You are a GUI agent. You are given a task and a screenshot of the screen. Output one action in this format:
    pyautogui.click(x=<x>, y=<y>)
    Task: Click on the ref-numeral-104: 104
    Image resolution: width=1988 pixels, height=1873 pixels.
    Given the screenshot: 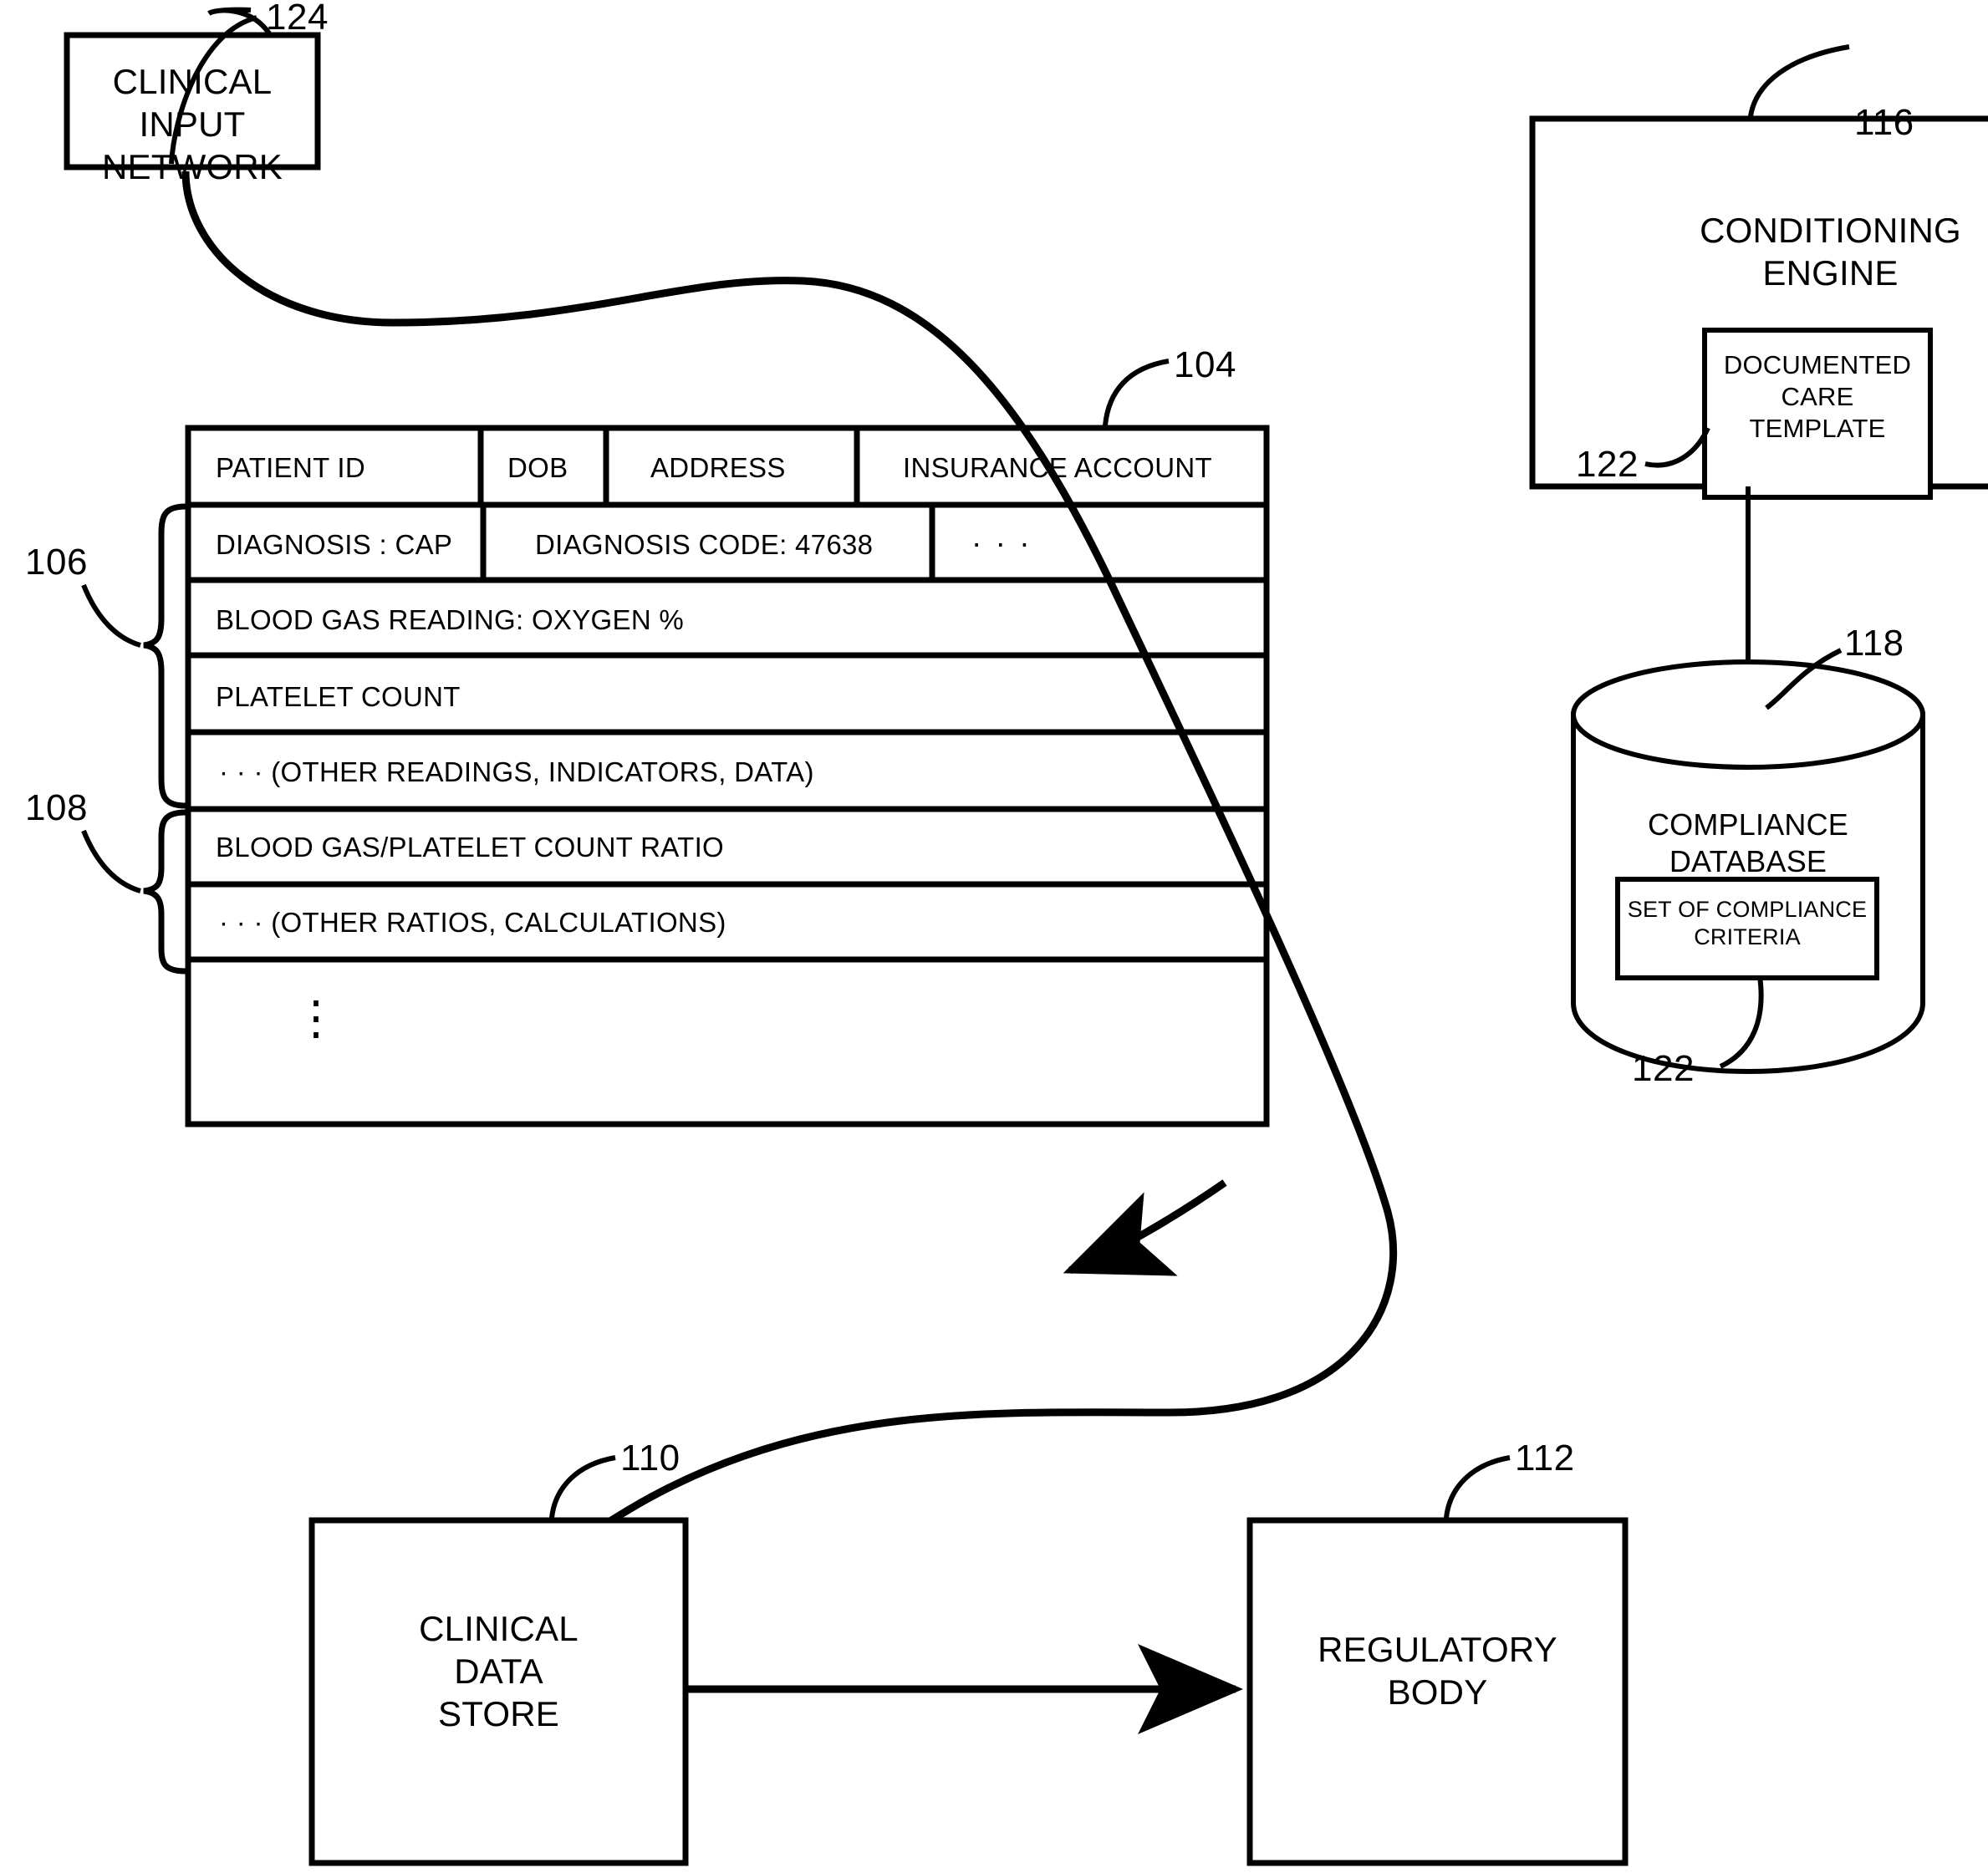 What is the action you would take?
    pyautogui.click(x=1205, y=364)
    